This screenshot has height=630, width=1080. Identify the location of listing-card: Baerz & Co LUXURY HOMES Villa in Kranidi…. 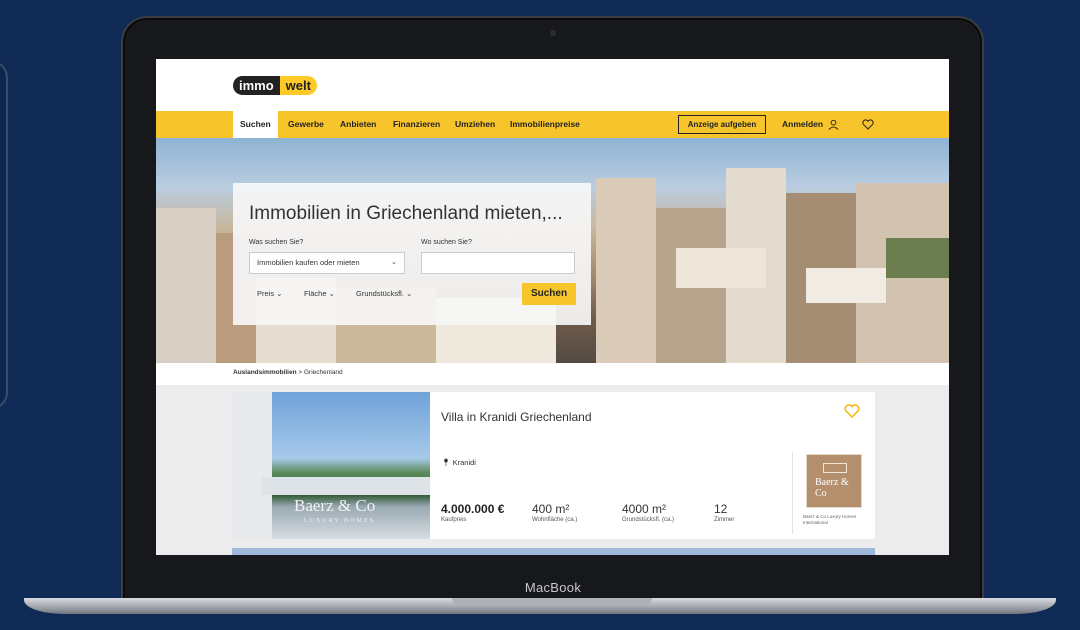
(553, 465).